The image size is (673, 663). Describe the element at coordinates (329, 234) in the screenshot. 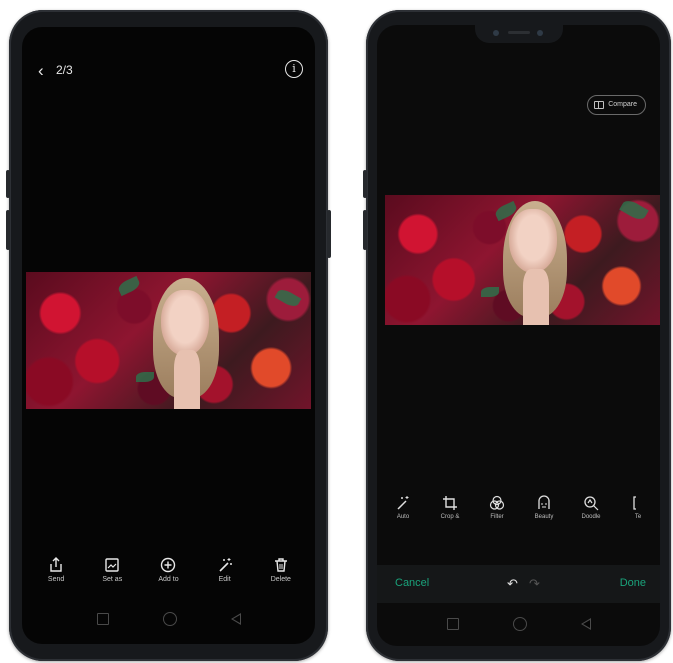

I see `power-button` at that location.